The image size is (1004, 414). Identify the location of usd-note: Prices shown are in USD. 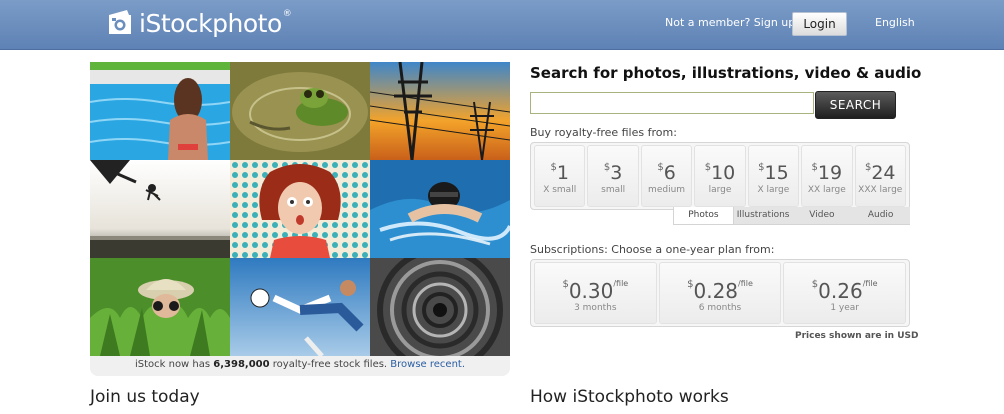
(857, 336).